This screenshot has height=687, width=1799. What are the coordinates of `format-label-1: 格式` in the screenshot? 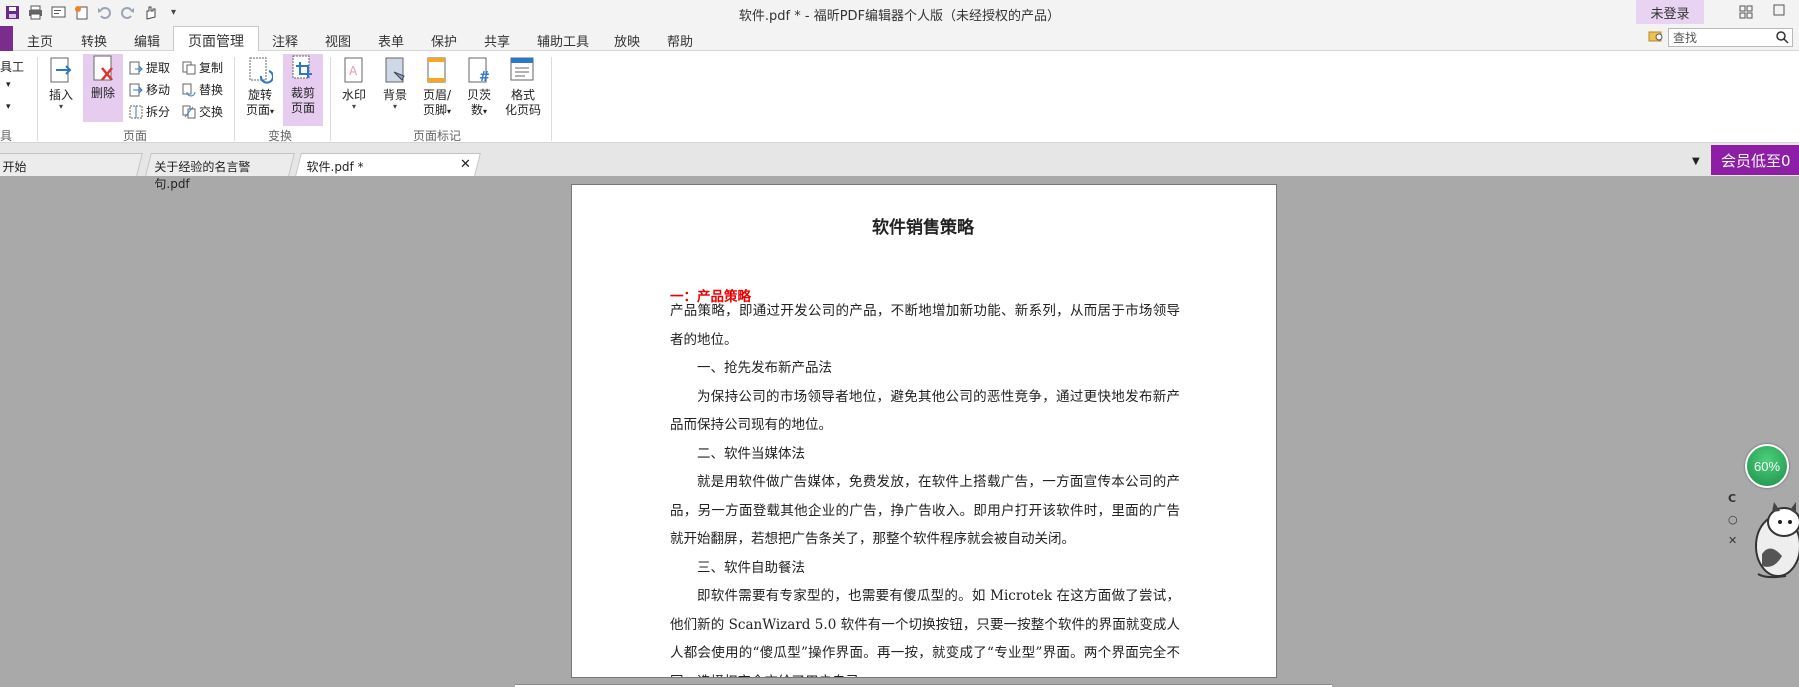 It's located at (522, 95).